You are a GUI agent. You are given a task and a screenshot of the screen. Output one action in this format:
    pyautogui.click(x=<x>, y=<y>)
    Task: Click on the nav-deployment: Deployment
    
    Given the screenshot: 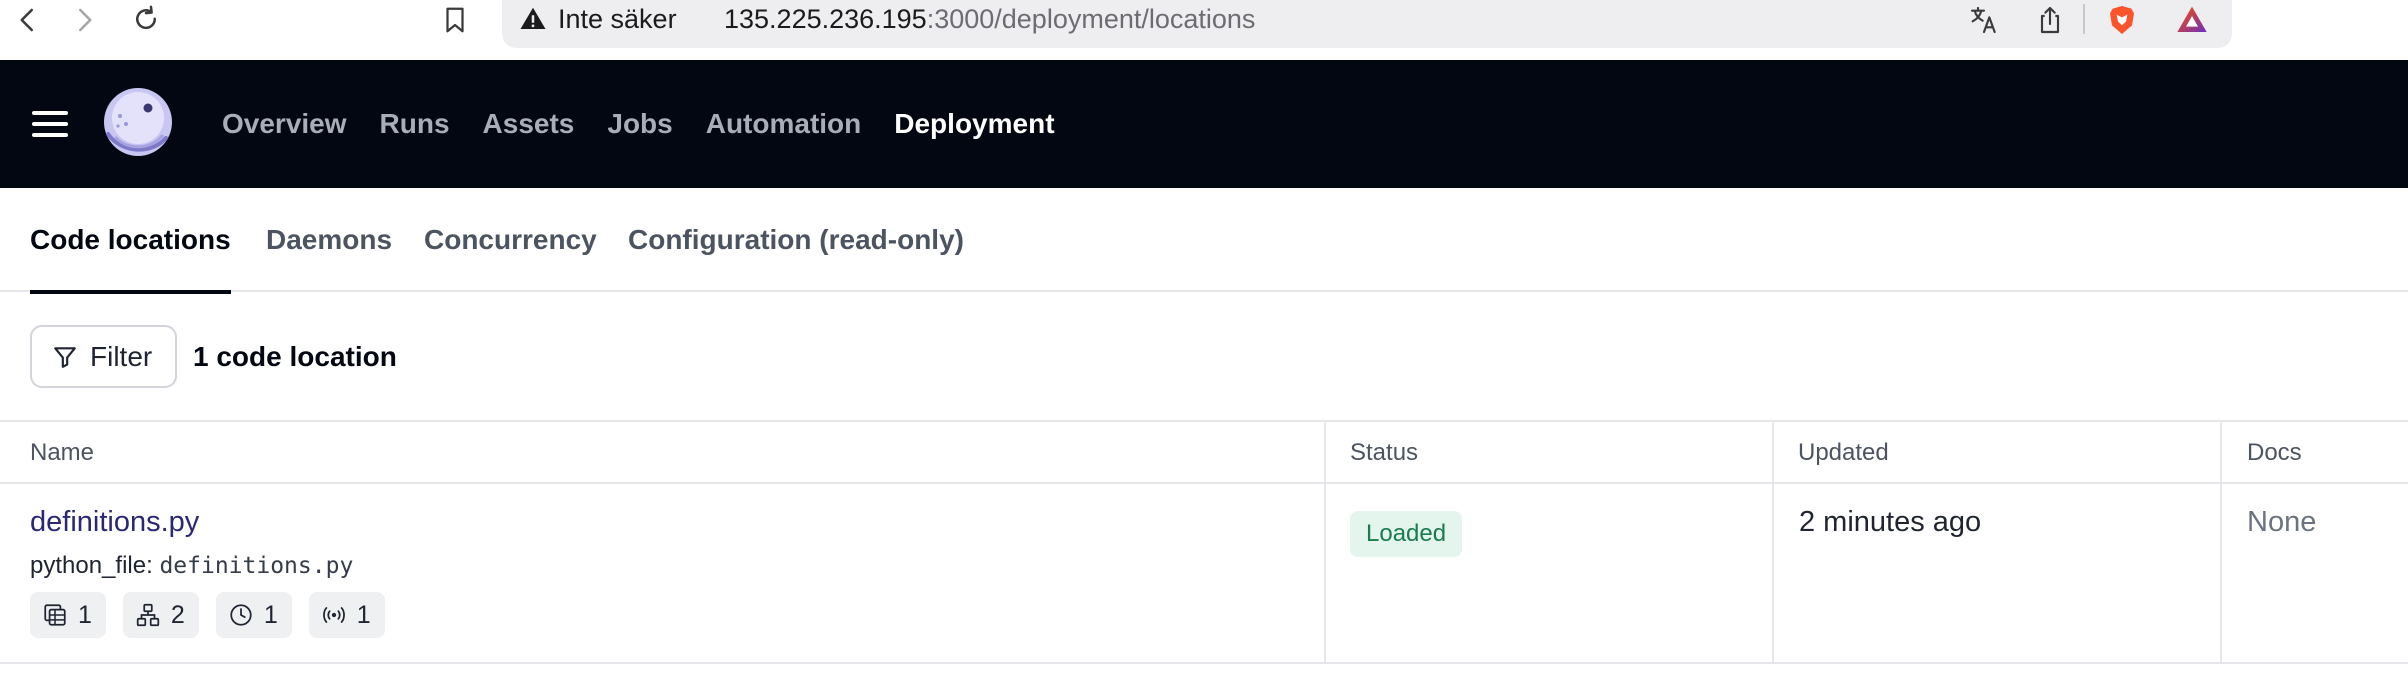 What is the action you would take?
    pyautogui.click(x=974, y=124)
    